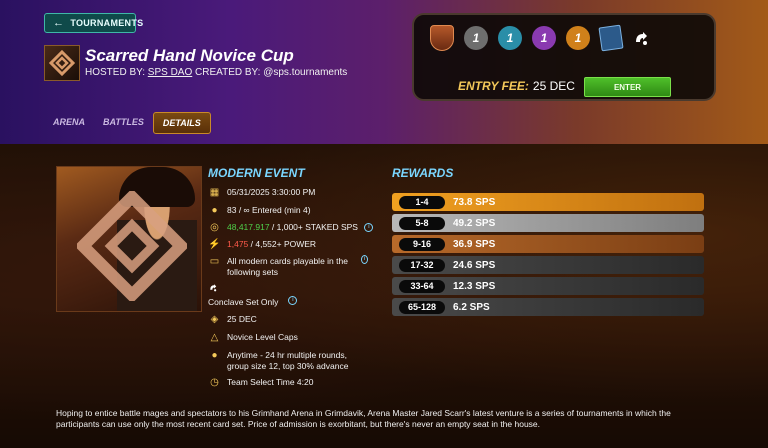 The width and height of the screenshot is (768, 448). Describe the element at coordinates (214, 355) in the screenshot. I see `group-icon: ●` at that location.